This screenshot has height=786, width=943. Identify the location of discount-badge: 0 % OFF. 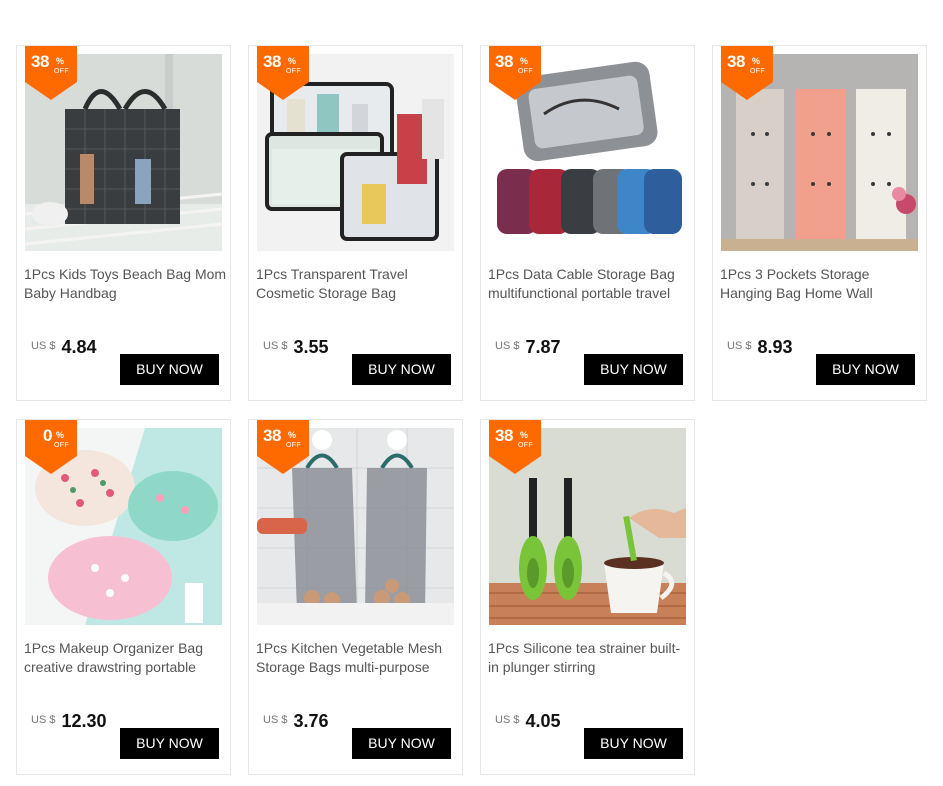
(51, 447).